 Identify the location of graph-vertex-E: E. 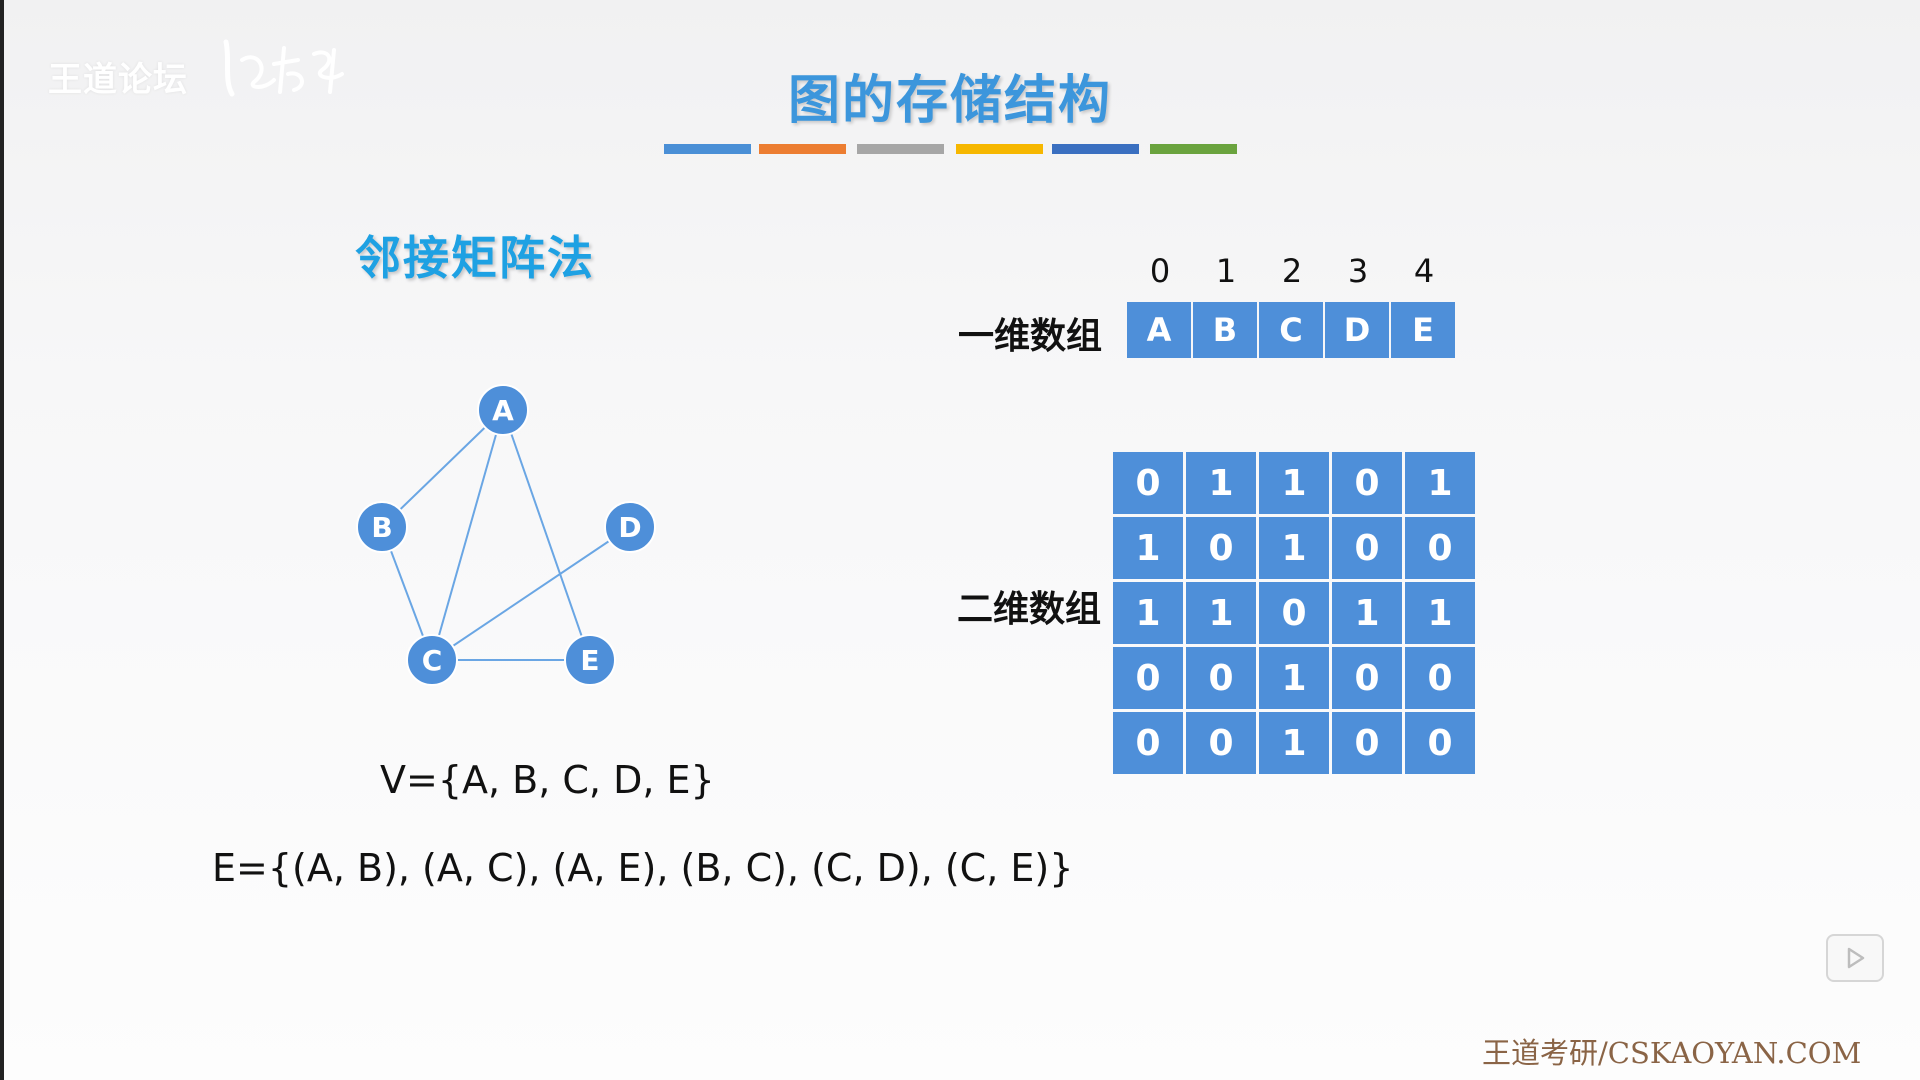
(590, 660).